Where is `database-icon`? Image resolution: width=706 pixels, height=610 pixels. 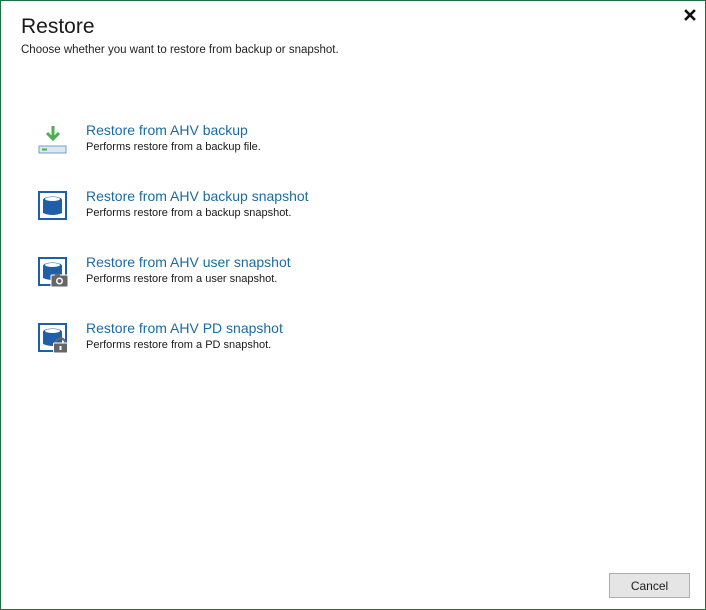
database-icon is located at coordinates (53, 206).